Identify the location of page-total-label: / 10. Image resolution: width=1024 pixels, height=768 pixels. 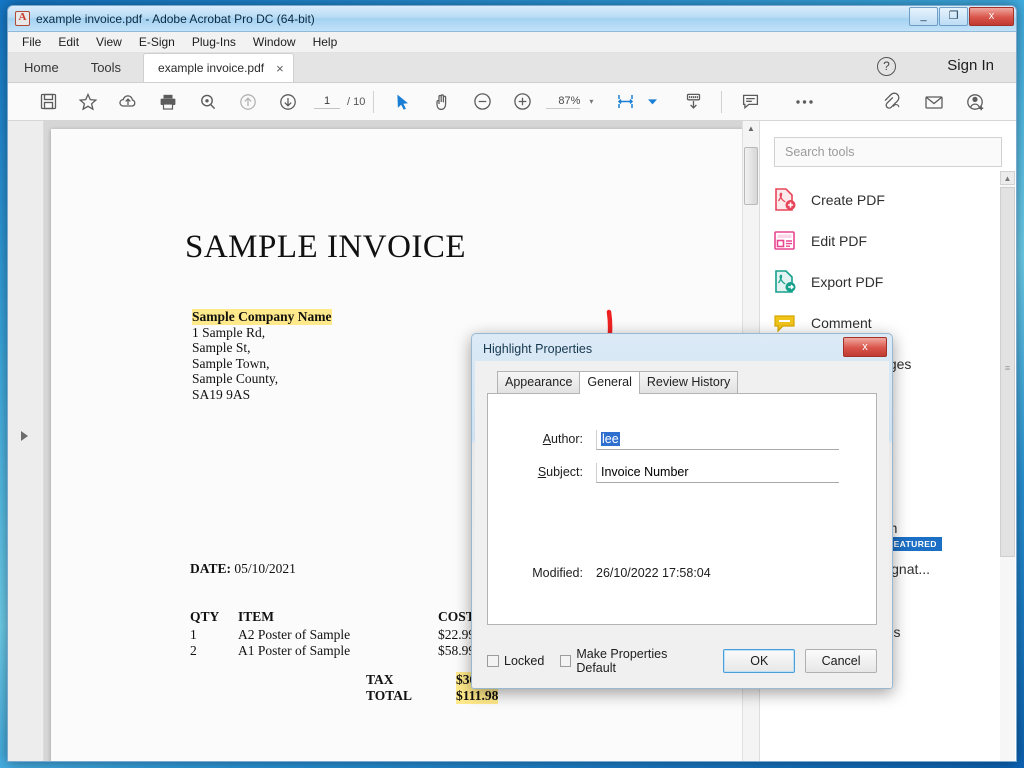
(356, 101).